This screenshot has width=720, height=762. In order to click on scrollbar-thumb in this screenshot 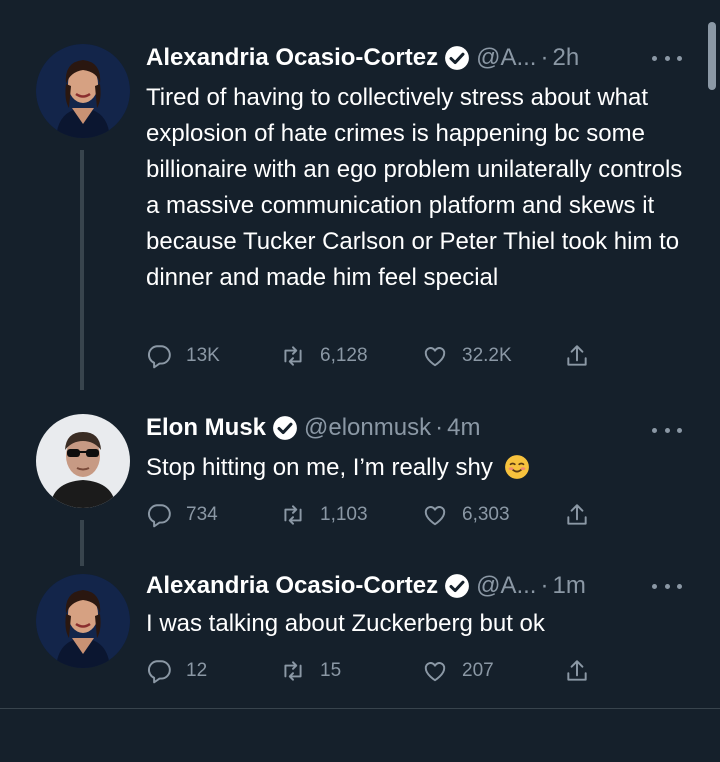, I will do `click(712, 56)`.